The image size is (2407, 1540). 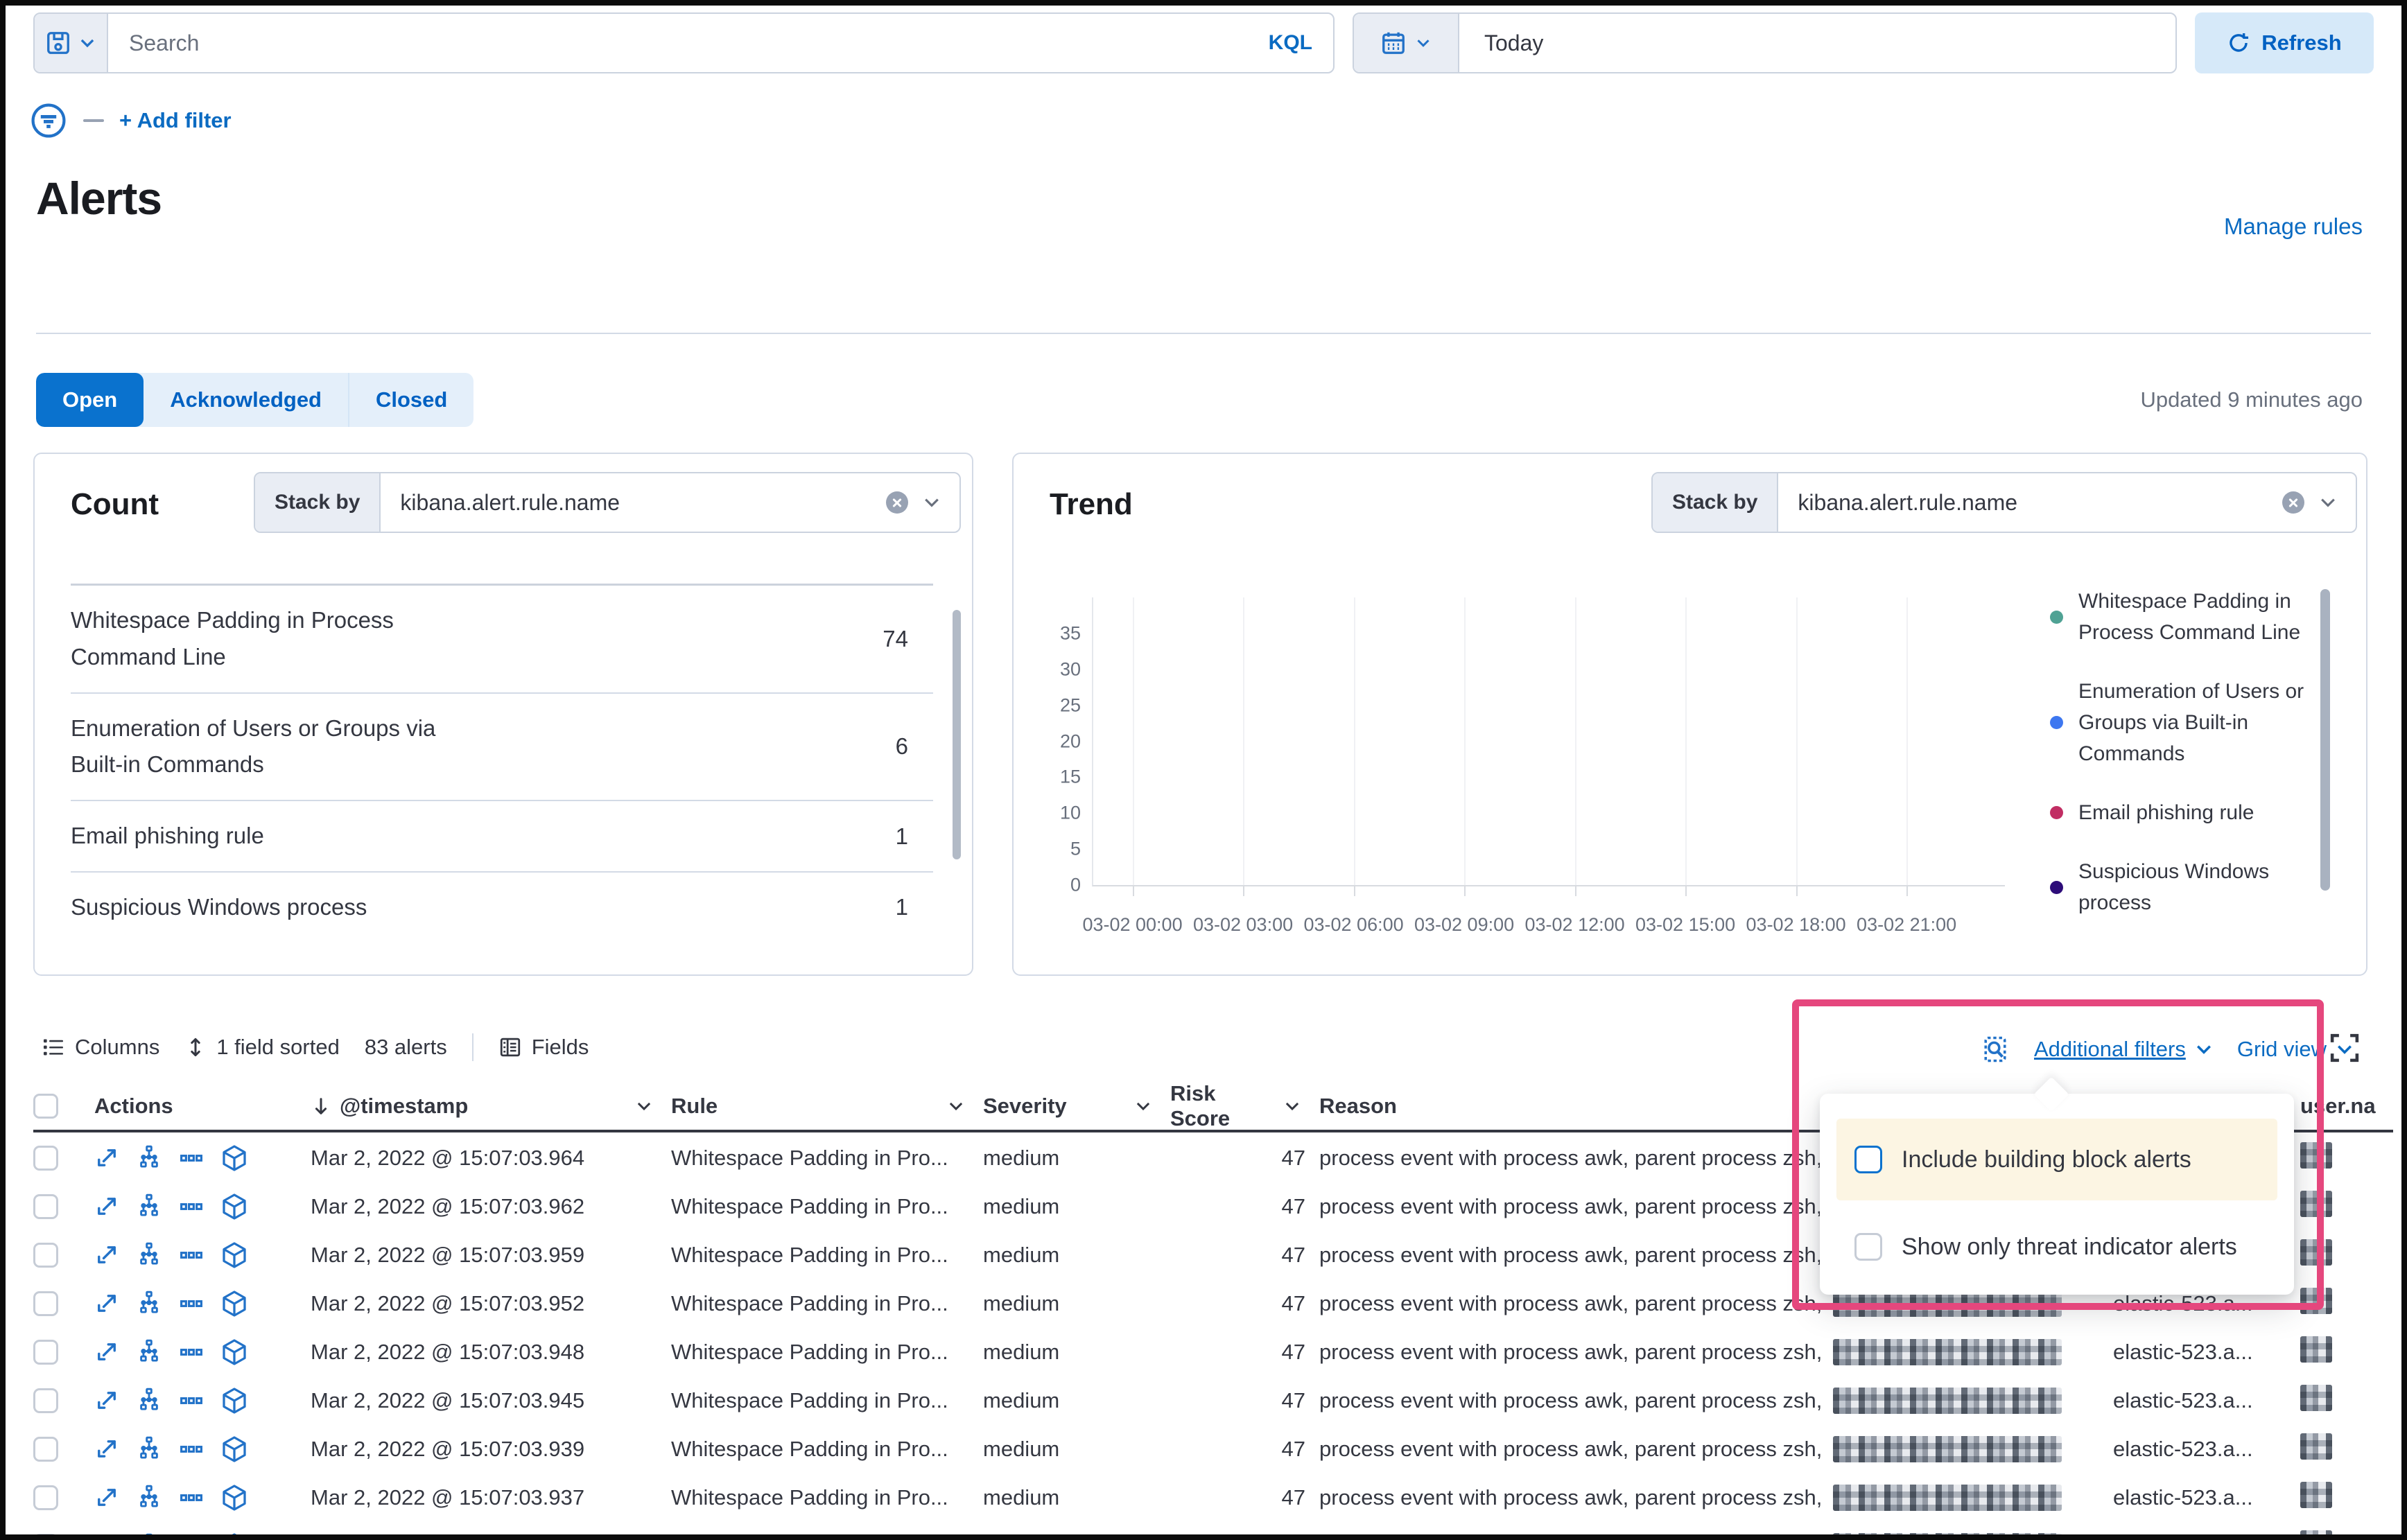 What do you see at coordinates (246, 400) in the screenshot?
I see `status-tab-acknowledged: Acknowledged` at bounding box center [246, 400].